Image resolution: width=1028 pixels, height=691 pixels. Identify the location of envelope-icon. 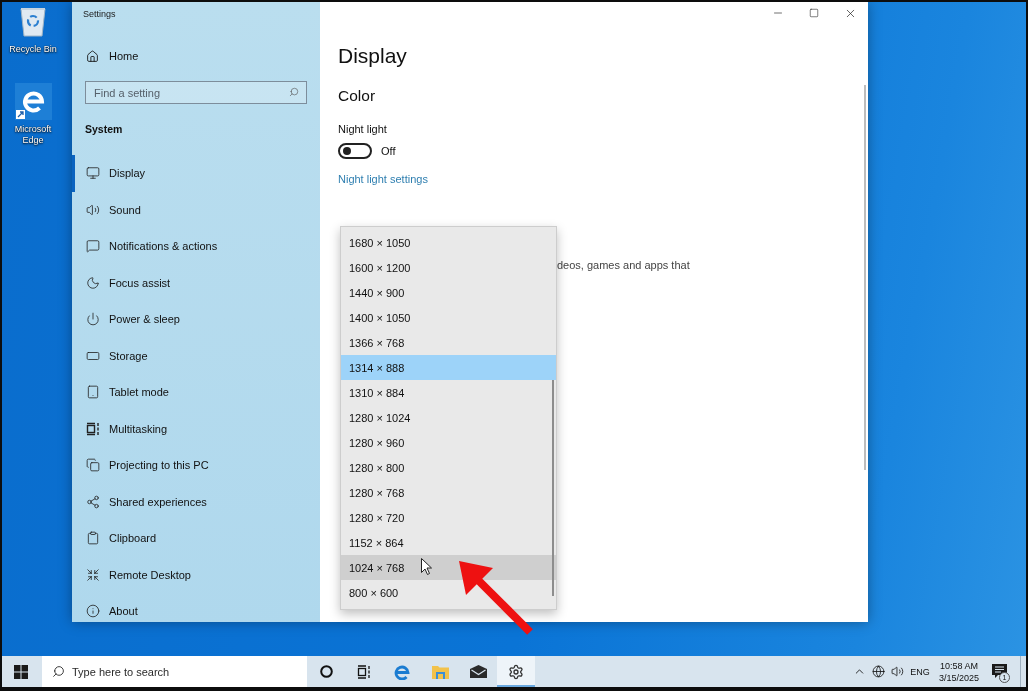
(478, 671).